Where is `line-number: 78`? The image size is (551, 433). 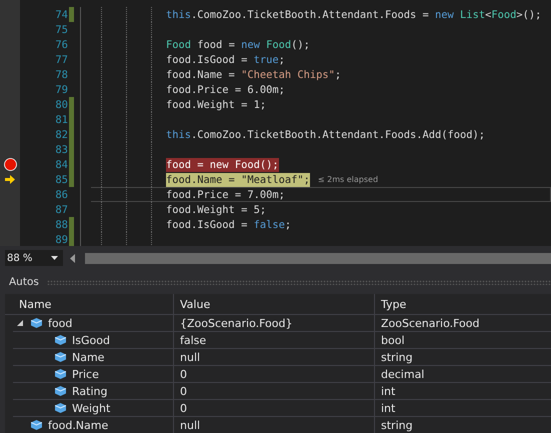
line-number: 78 is located at coordinates (61, 74).